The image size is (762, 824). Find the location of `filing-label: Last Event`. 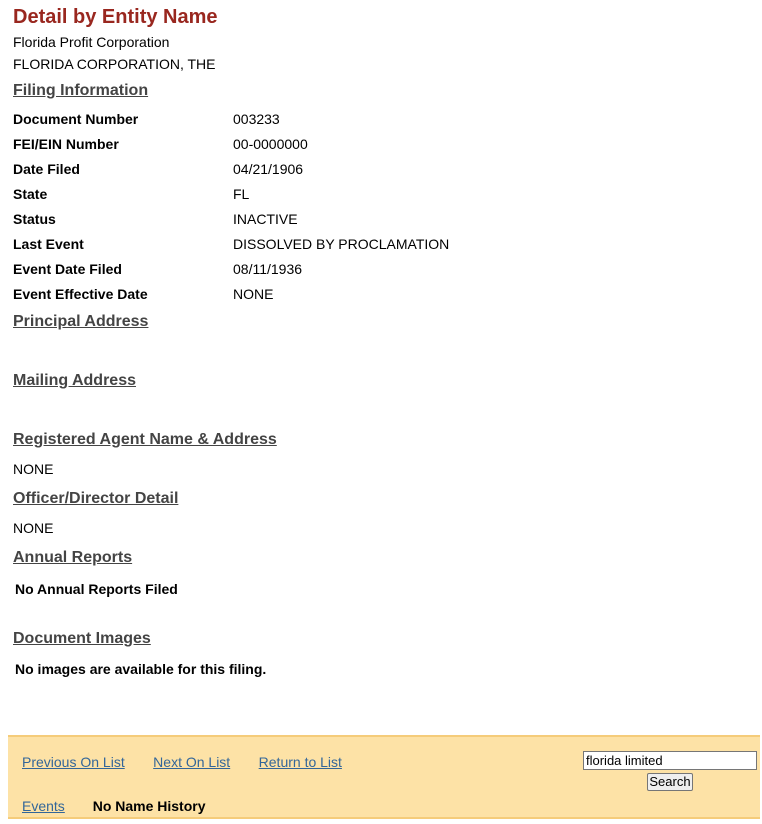

filing-label: Last Event is located at coordinates (48, 243).